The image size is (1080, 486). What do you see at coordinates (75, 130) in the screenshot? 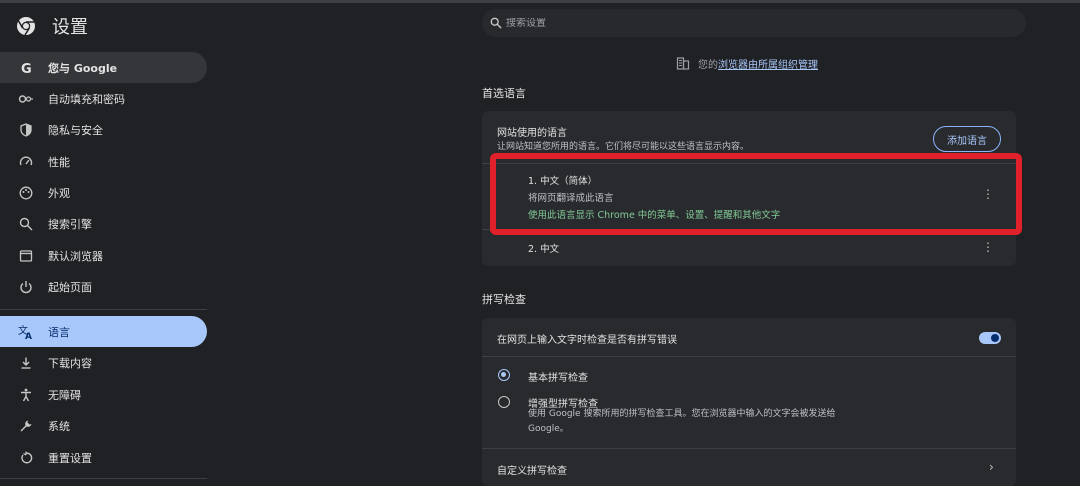
I see `sidebar-item-label: 隐私与安全` at bounding box center [75, 130].